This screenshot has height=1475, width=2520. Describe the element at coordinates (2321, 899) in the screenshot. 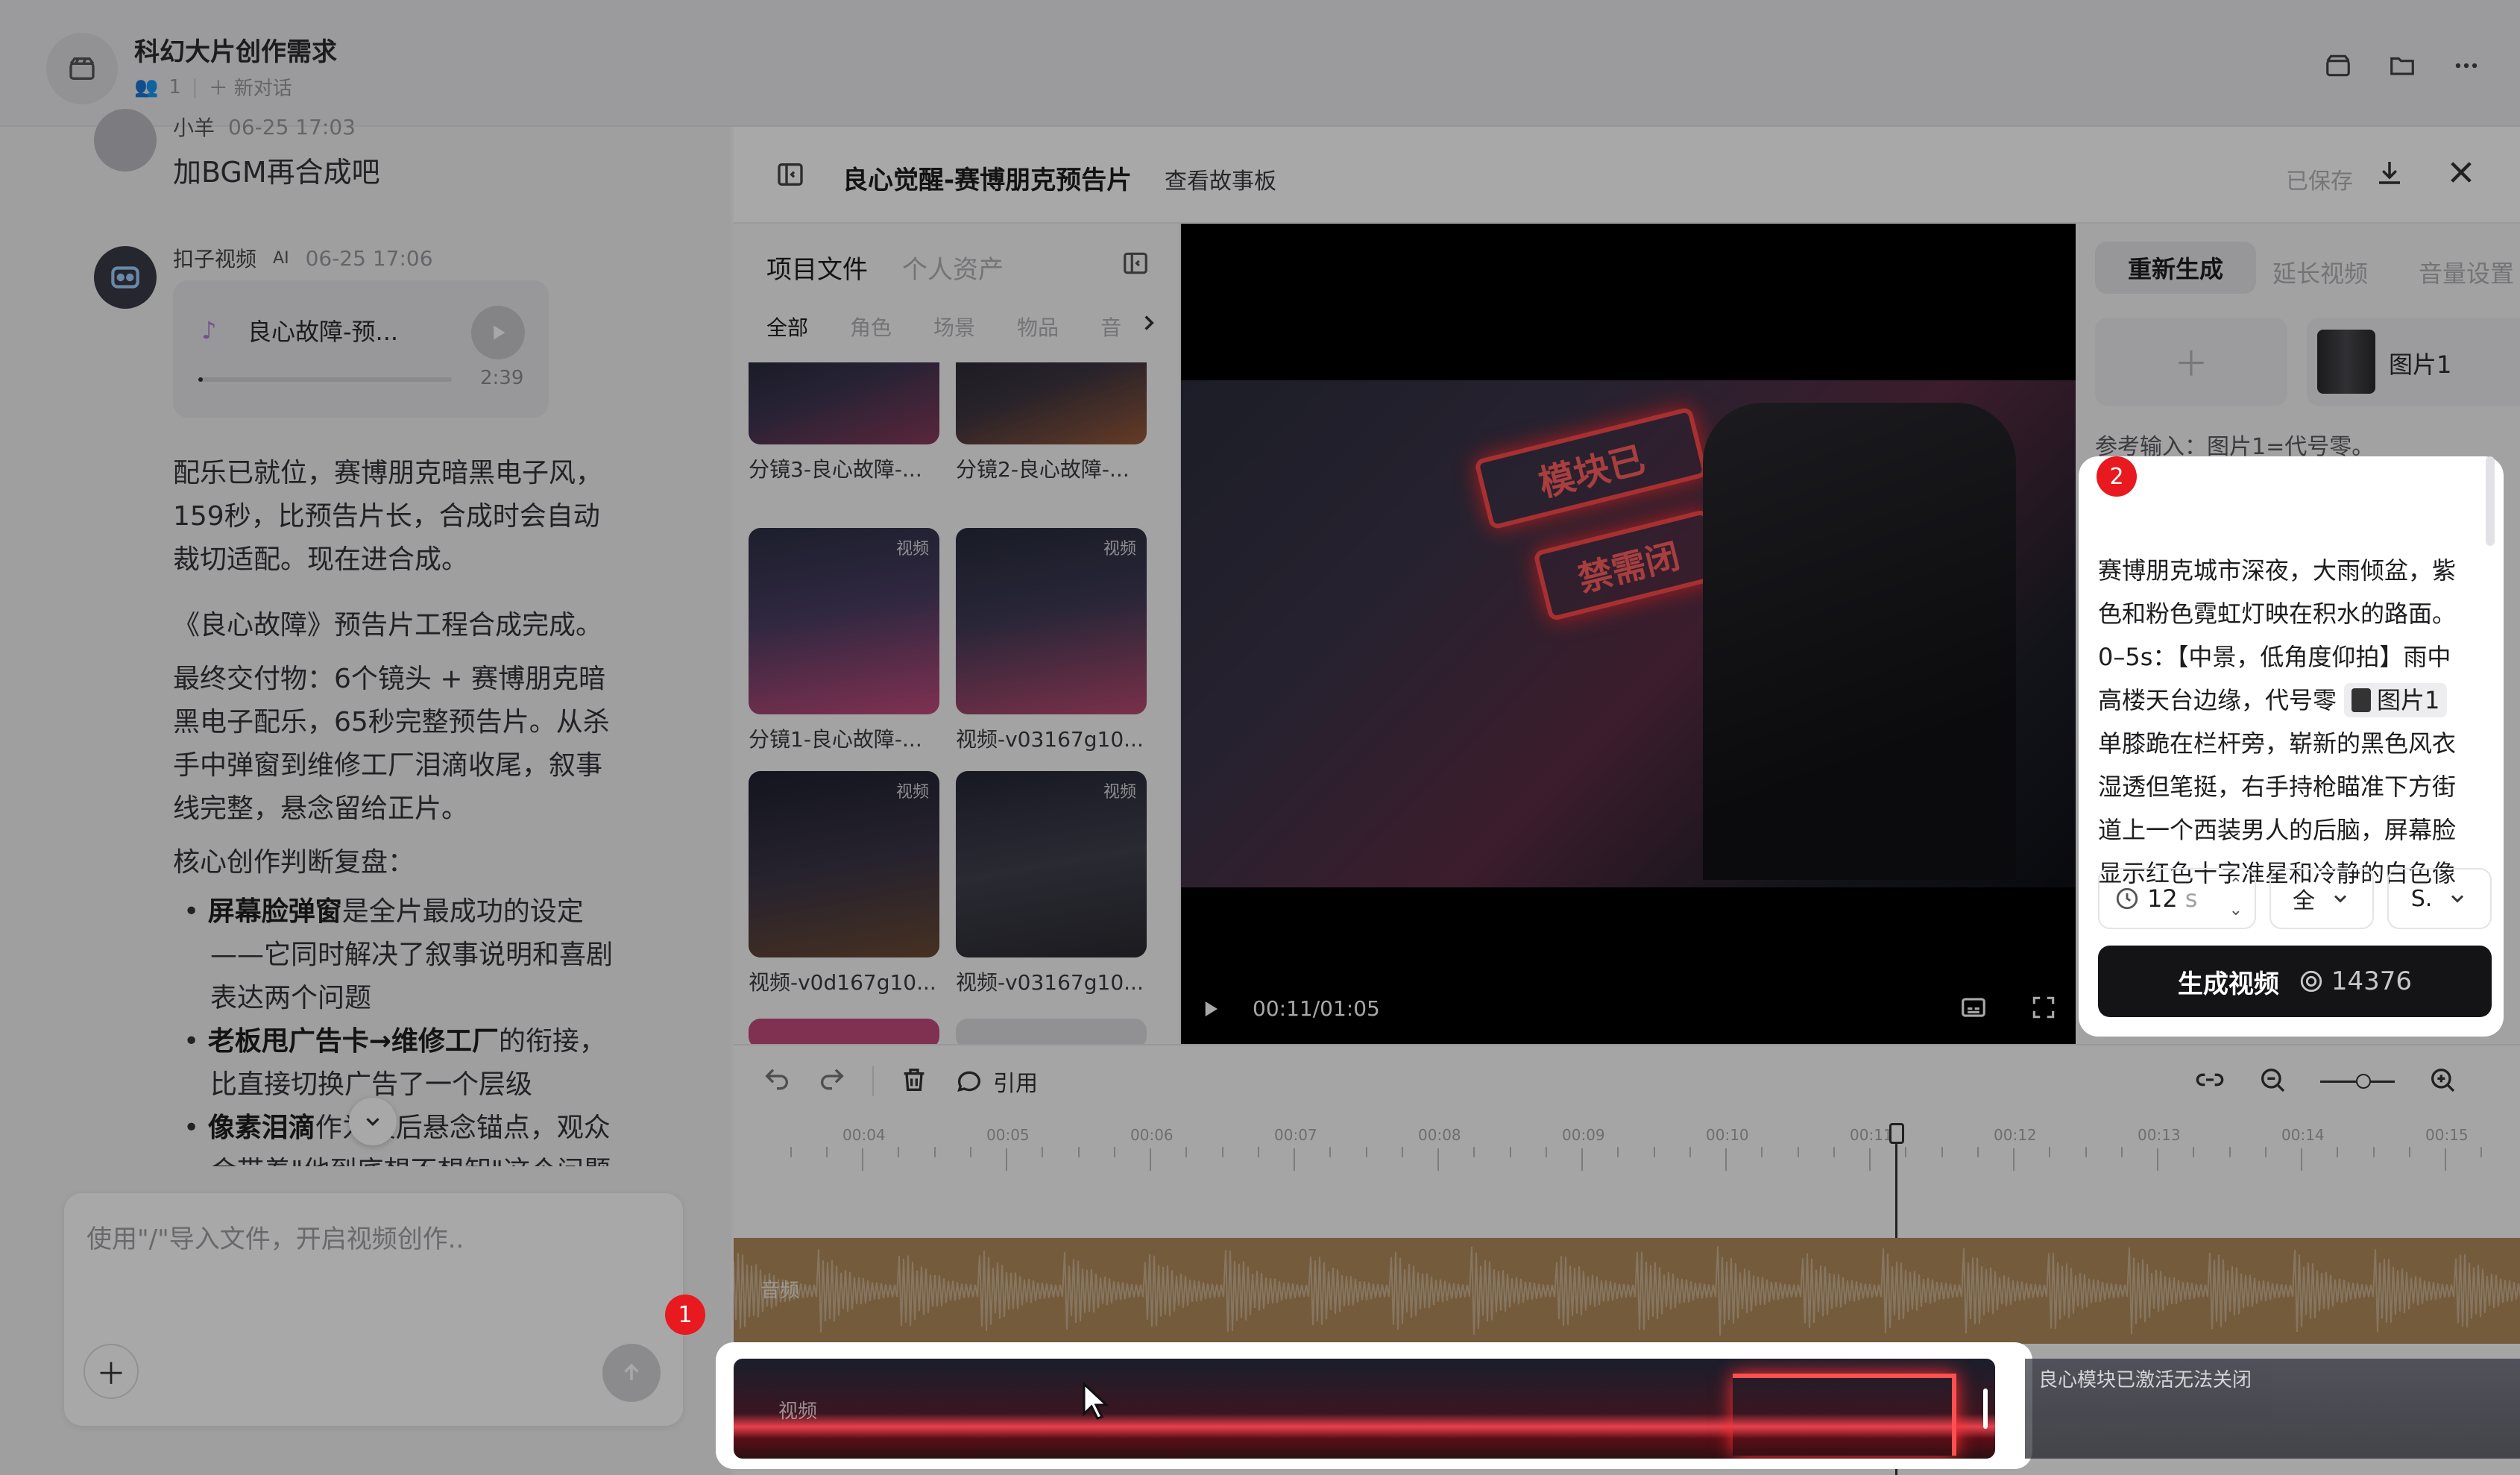

I see `mode-select: 全` at that location.